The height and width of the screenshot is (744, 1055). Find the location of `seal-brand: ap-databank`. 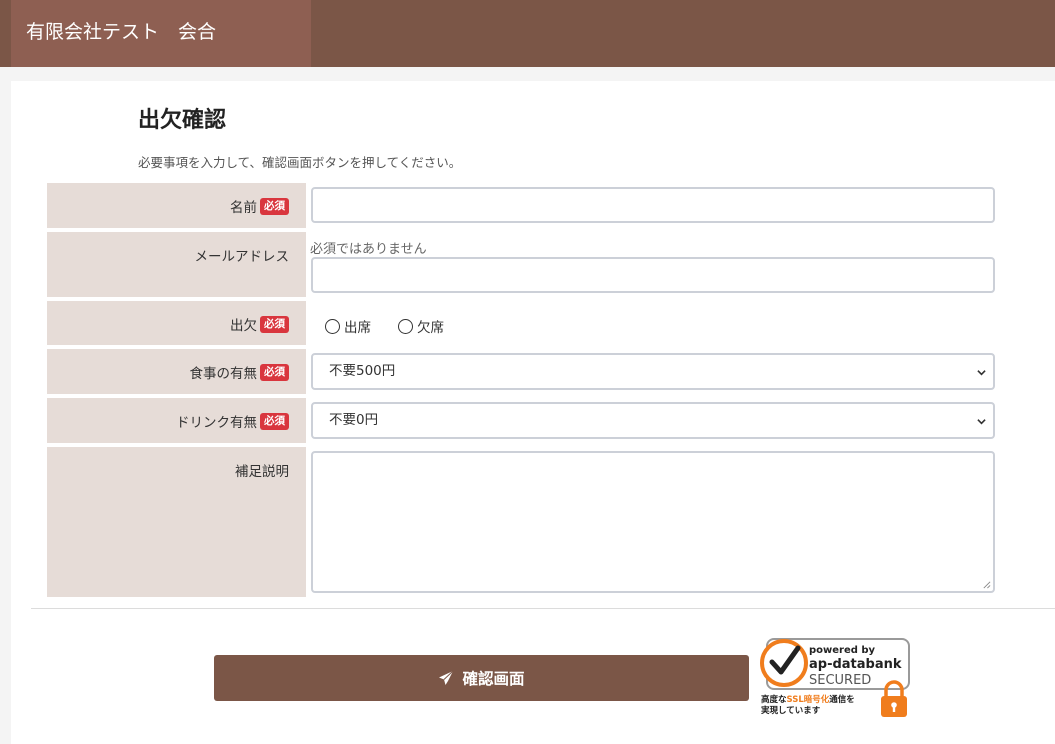

seal-brand: ap-databank is located at coordinates (855, 664).